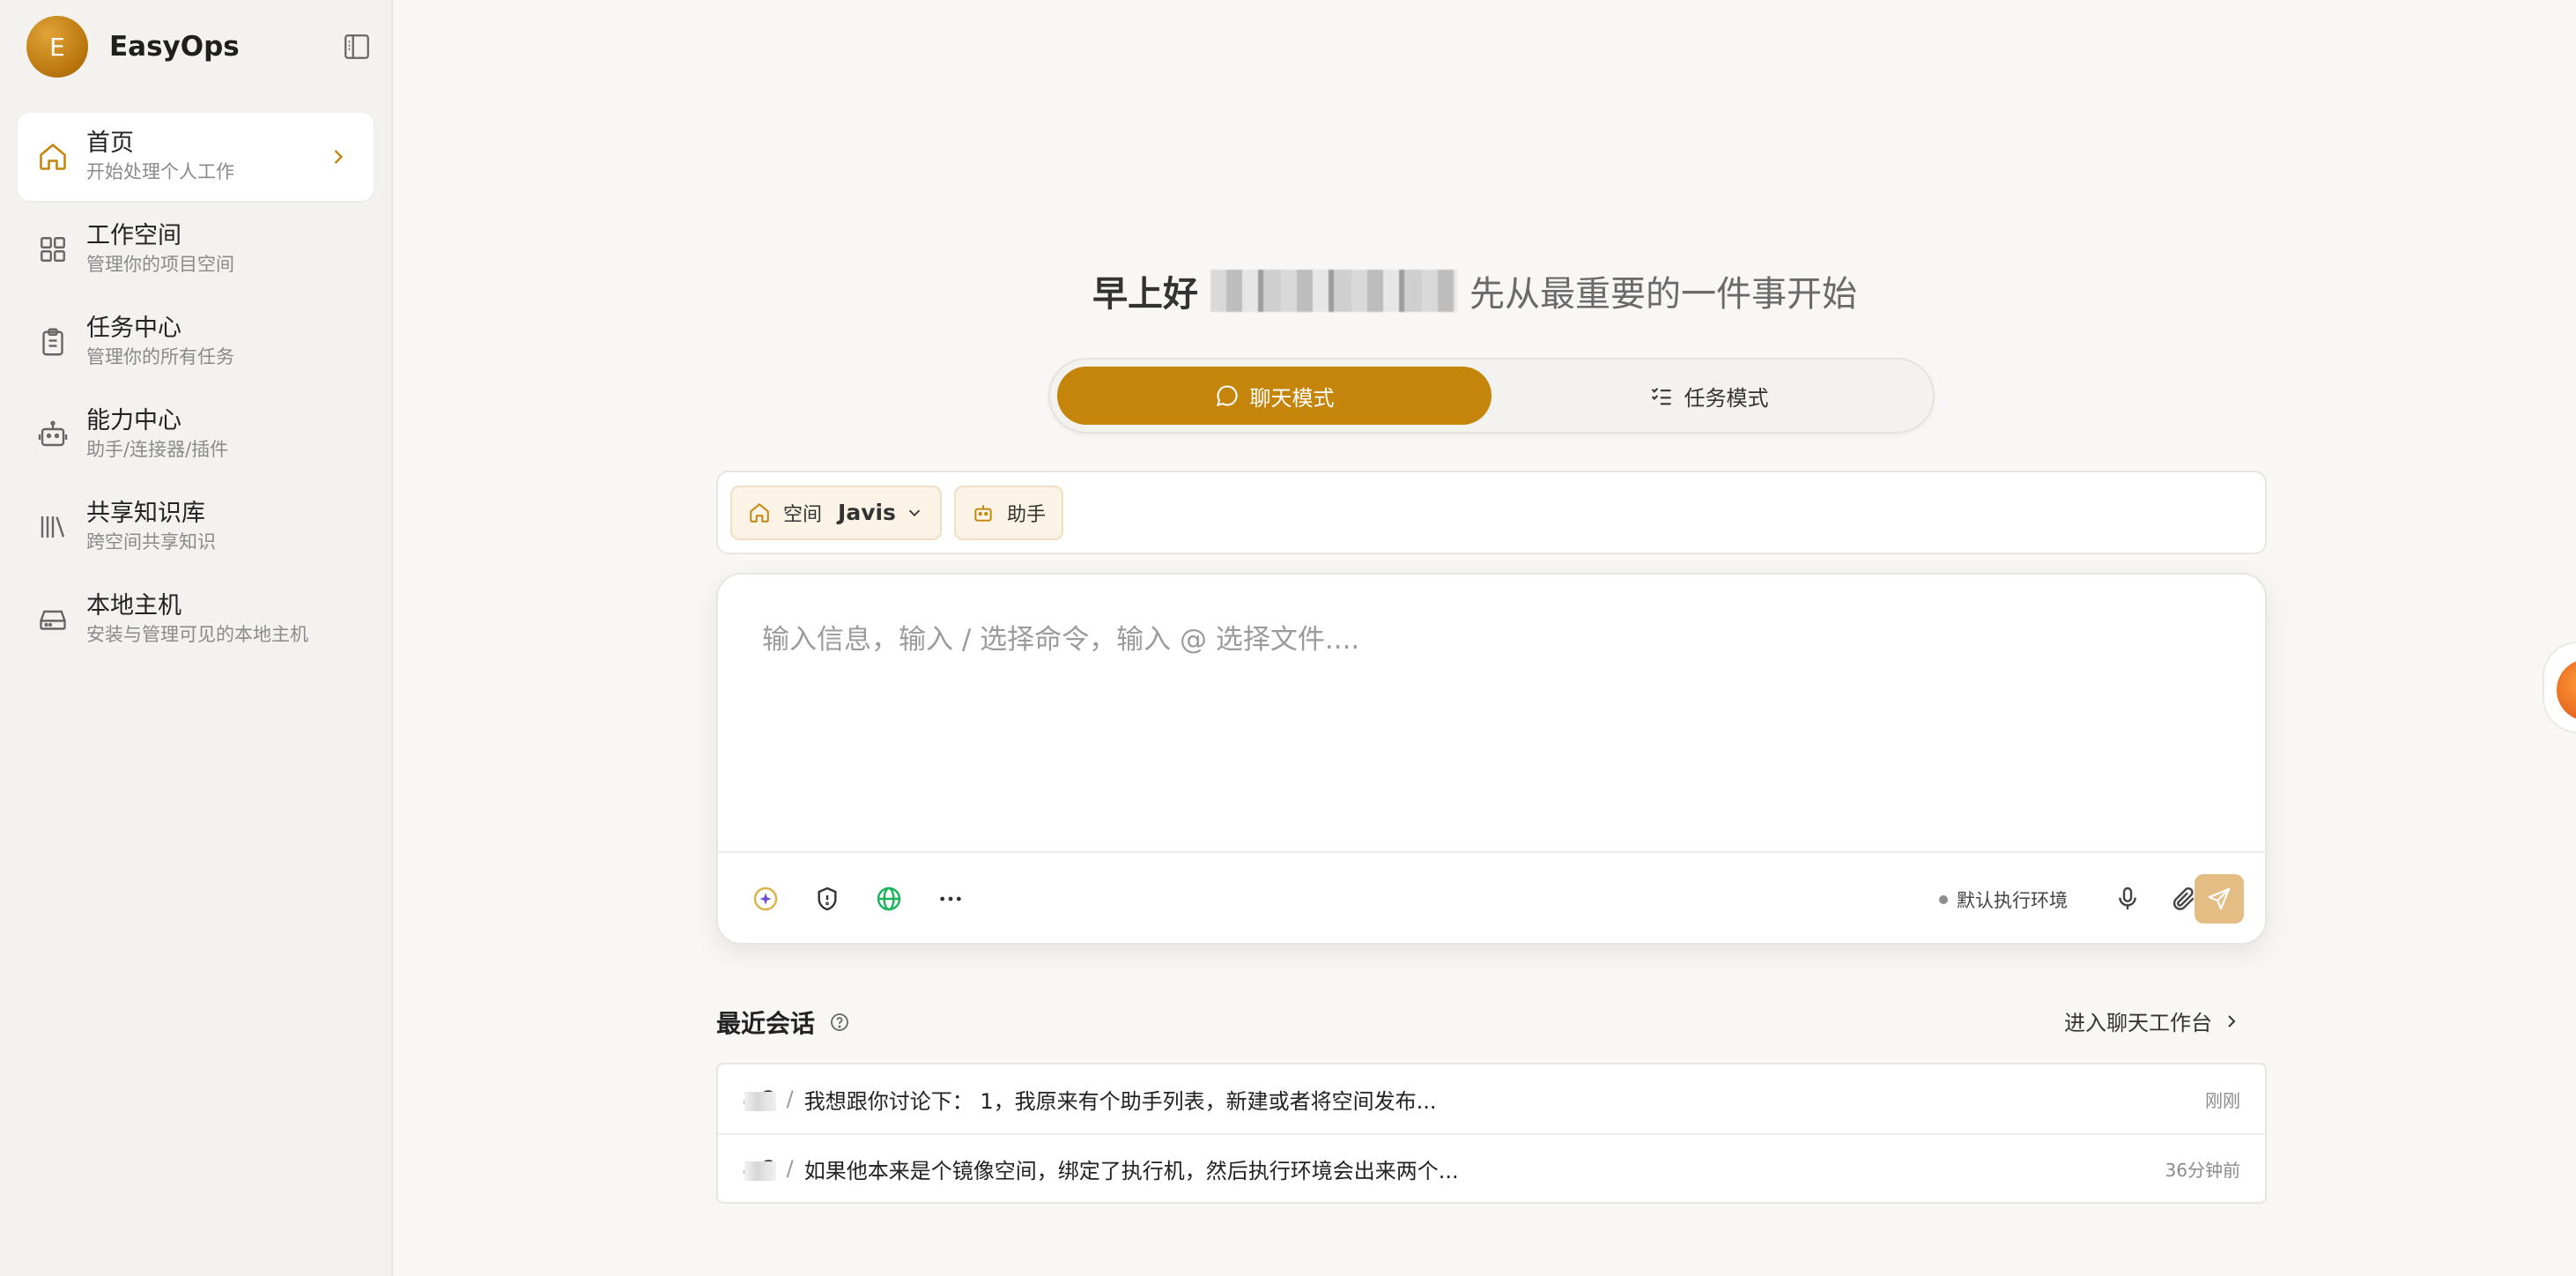 The height and width of the screenshot is (1276, 2576). I want to click on chat-mode-label: 聊天模式, so click(1292, 398).